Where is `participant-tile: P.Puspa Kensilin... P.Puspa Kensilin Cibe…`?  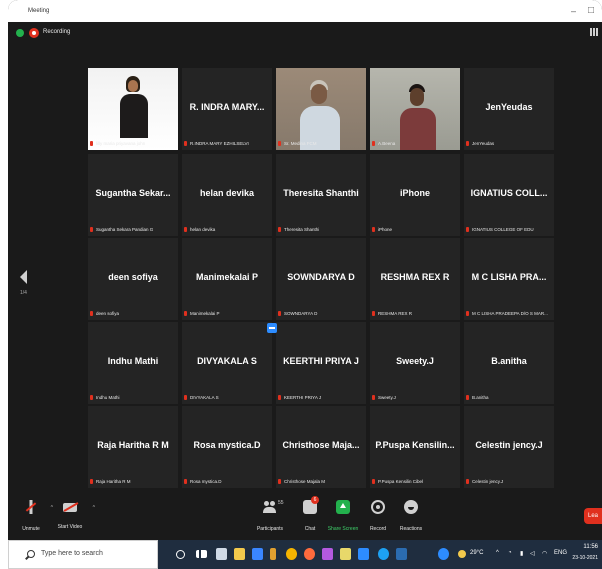 participant-tile: P.Puspa Kensilin... P.Puspa Kensilin Cibe… is located at coordinates (415, 447).